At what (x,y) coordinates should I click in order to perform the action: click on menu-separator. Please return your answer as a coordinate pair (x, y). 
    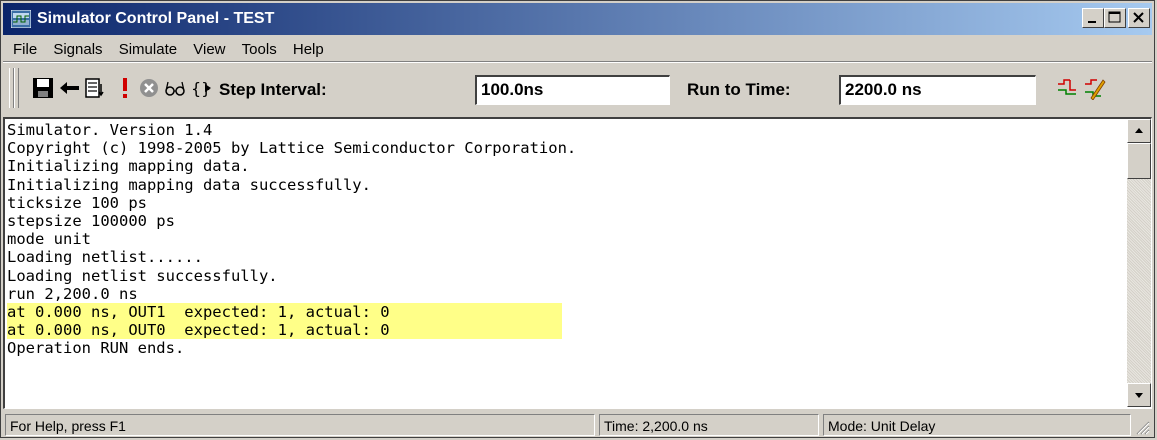
    Looking at the image, I should click on (577, 62).